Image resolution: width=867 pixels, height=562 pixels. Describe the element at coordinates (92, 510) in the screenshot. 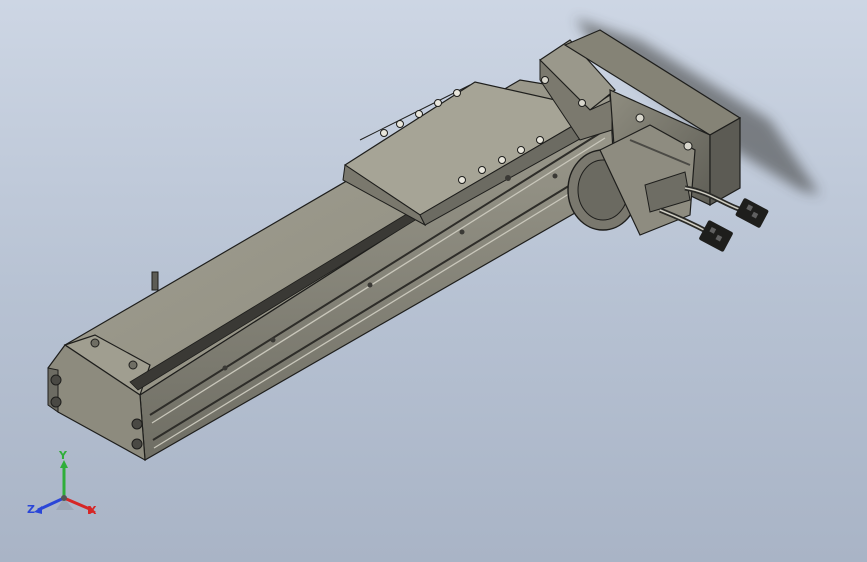

I see `axis-label-x: X` at that location.